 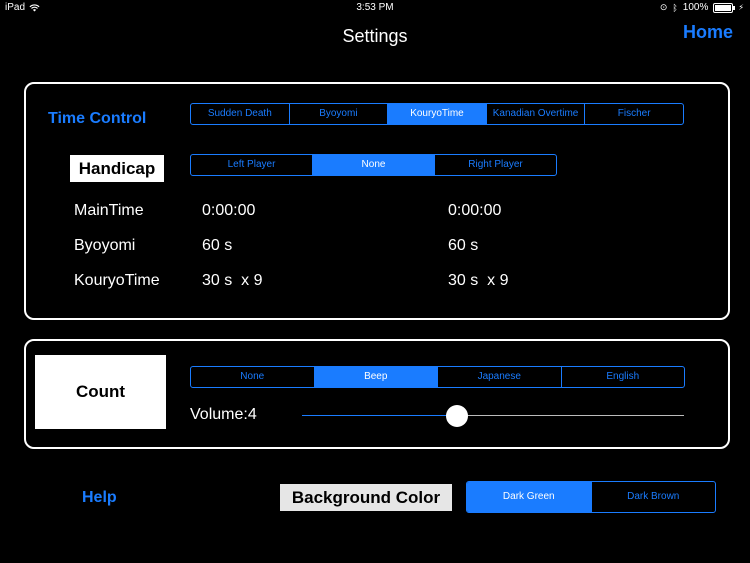 I want to click on count-option-none: None, so click(x=252, y=377).